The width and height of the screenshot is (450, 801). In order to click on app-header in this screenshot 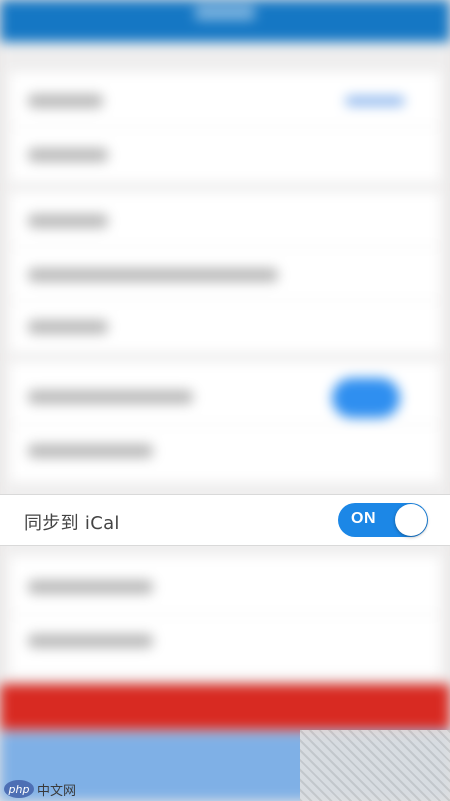, I will do `click(225, 21)`.